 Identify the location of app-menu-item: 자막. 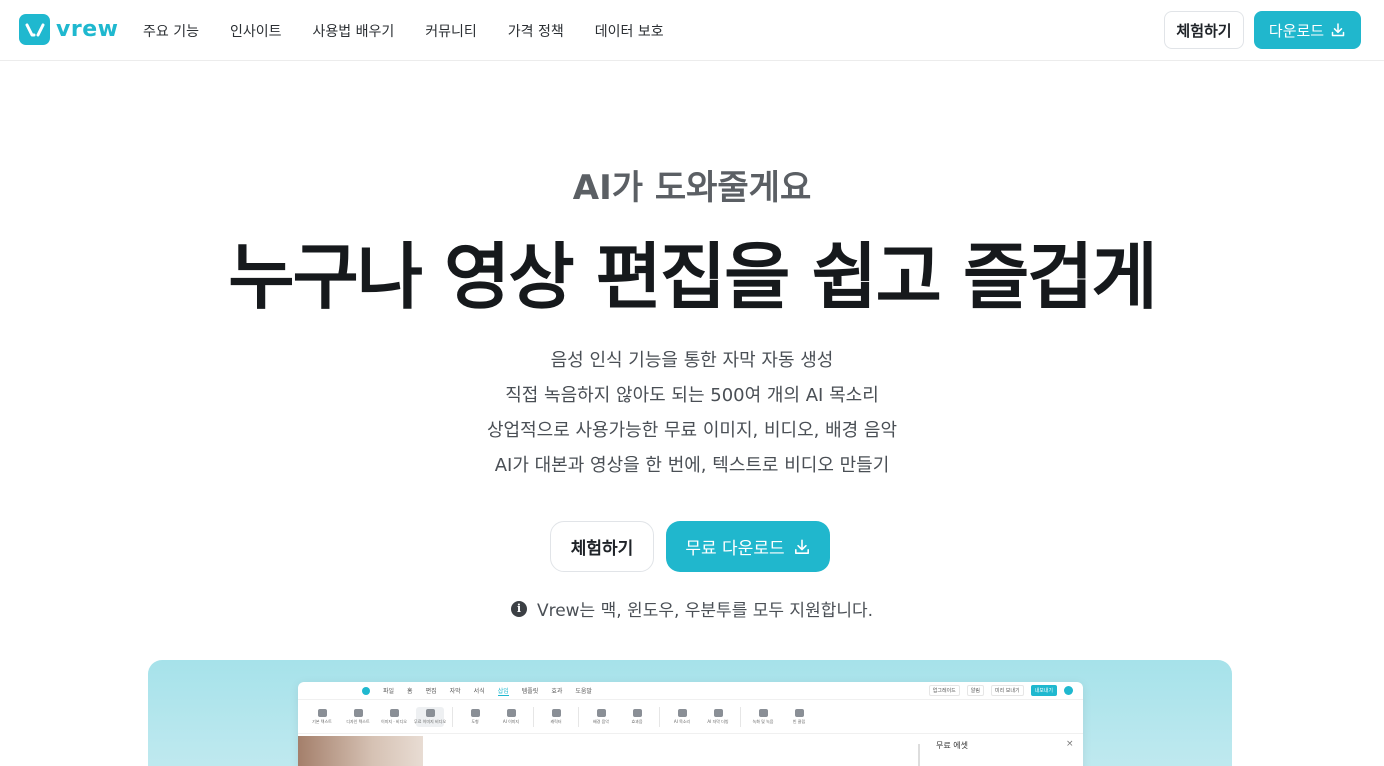
(455, 691).